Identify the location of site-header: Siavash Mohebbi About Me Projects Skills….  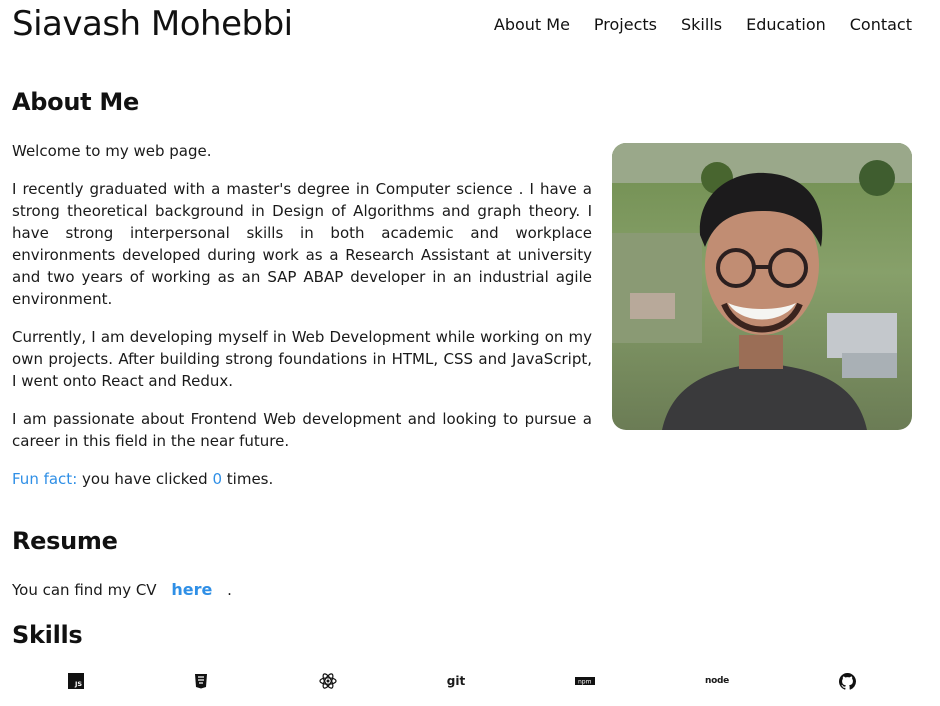
(462, 24).